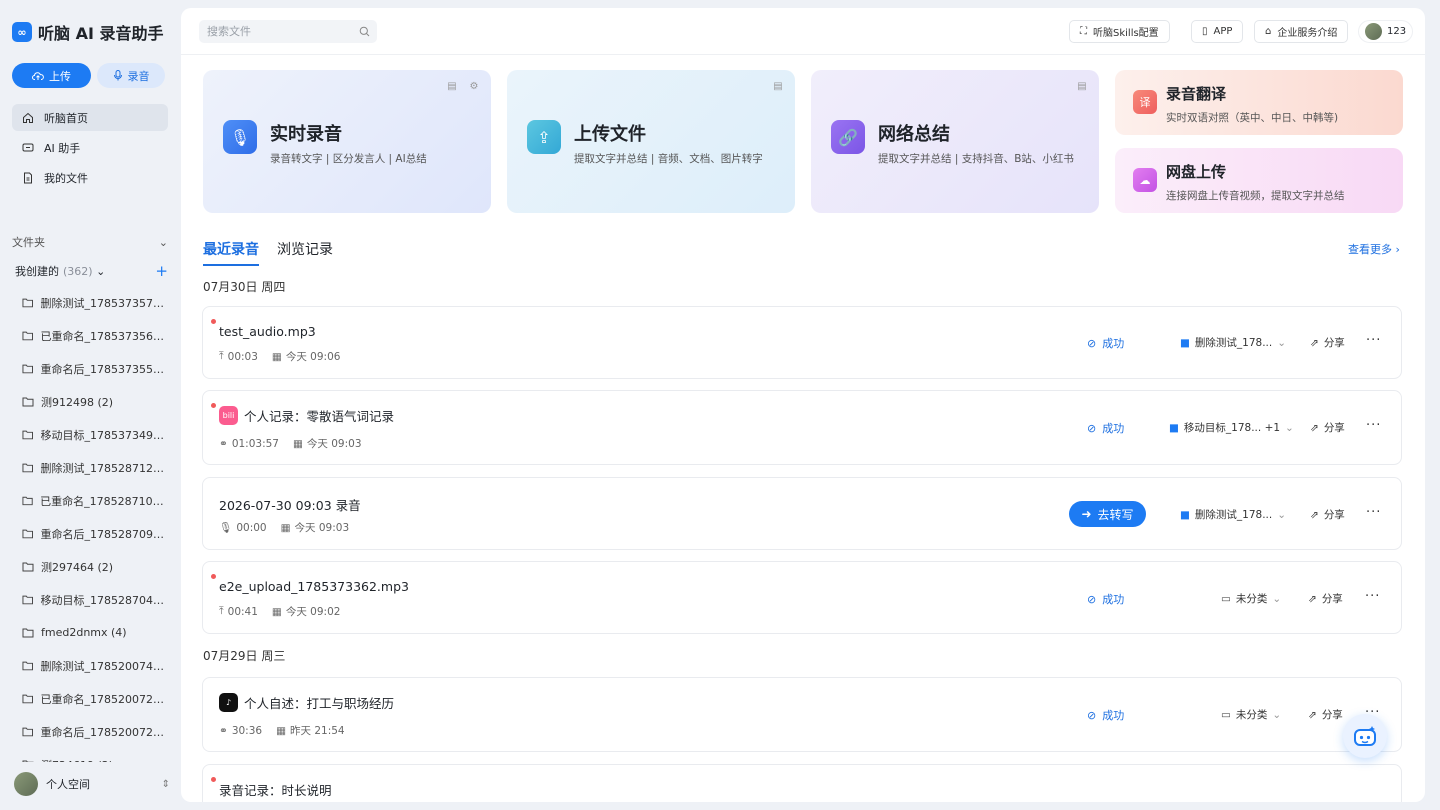 The height and width of the screenshot is (810, 1440). What do you see at coordinates (231, 252) in the screenshot?
I see `tab-recent: 最近录音` at bounding box center [231, 252].